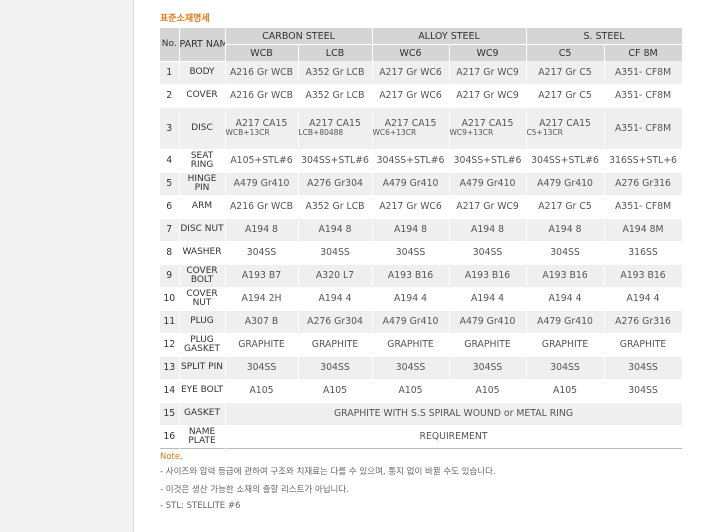 The width and height of the screenshot is (703, 532). Describe the element at coordinates (335, 183) in the screenshot. I see `material-cell: A276 Gr304` at that location.